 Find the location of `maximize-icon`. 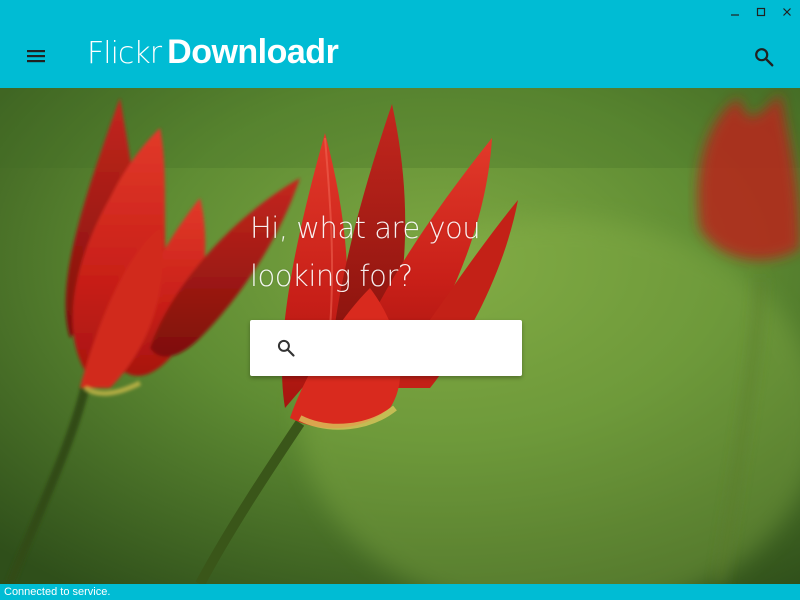

maximize-icon is located at coordinates (761, 12).